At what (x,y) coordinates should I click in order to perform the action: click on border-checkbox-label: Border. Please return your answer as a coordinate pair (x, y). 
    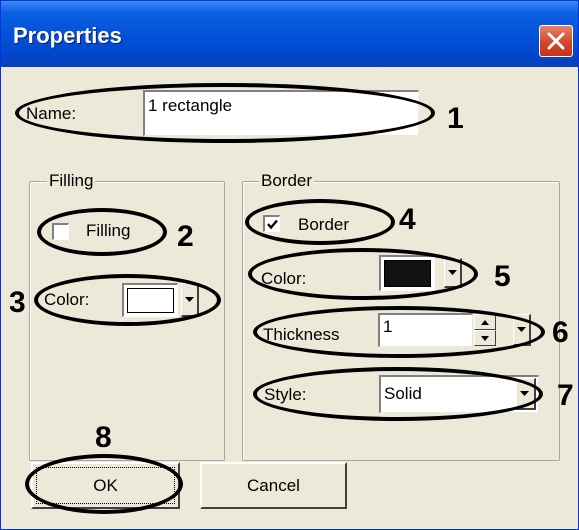
    Looking at the image, I should click on (324, 224).